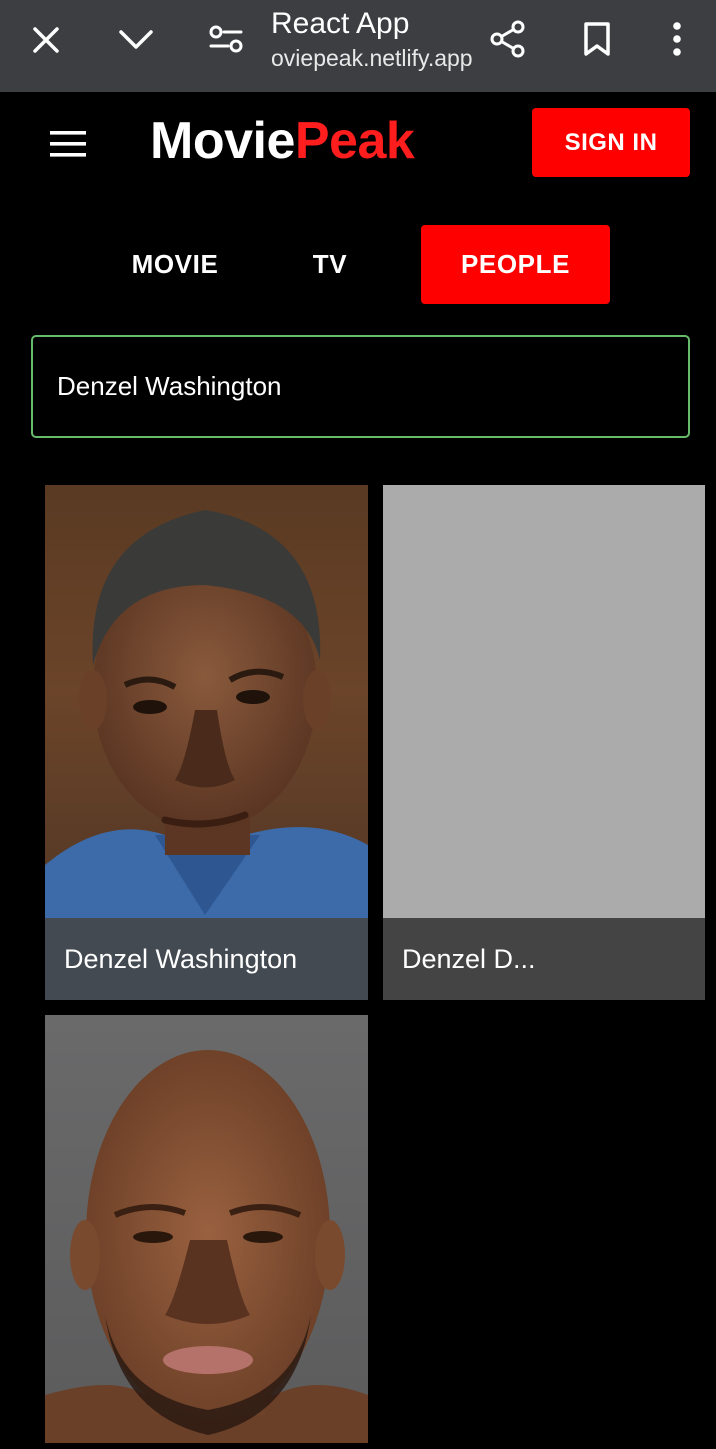  Describe the element at coordinates (372, 58) in the screenshot. I see `browser-url: oviepeak.netlify.app` at that location.